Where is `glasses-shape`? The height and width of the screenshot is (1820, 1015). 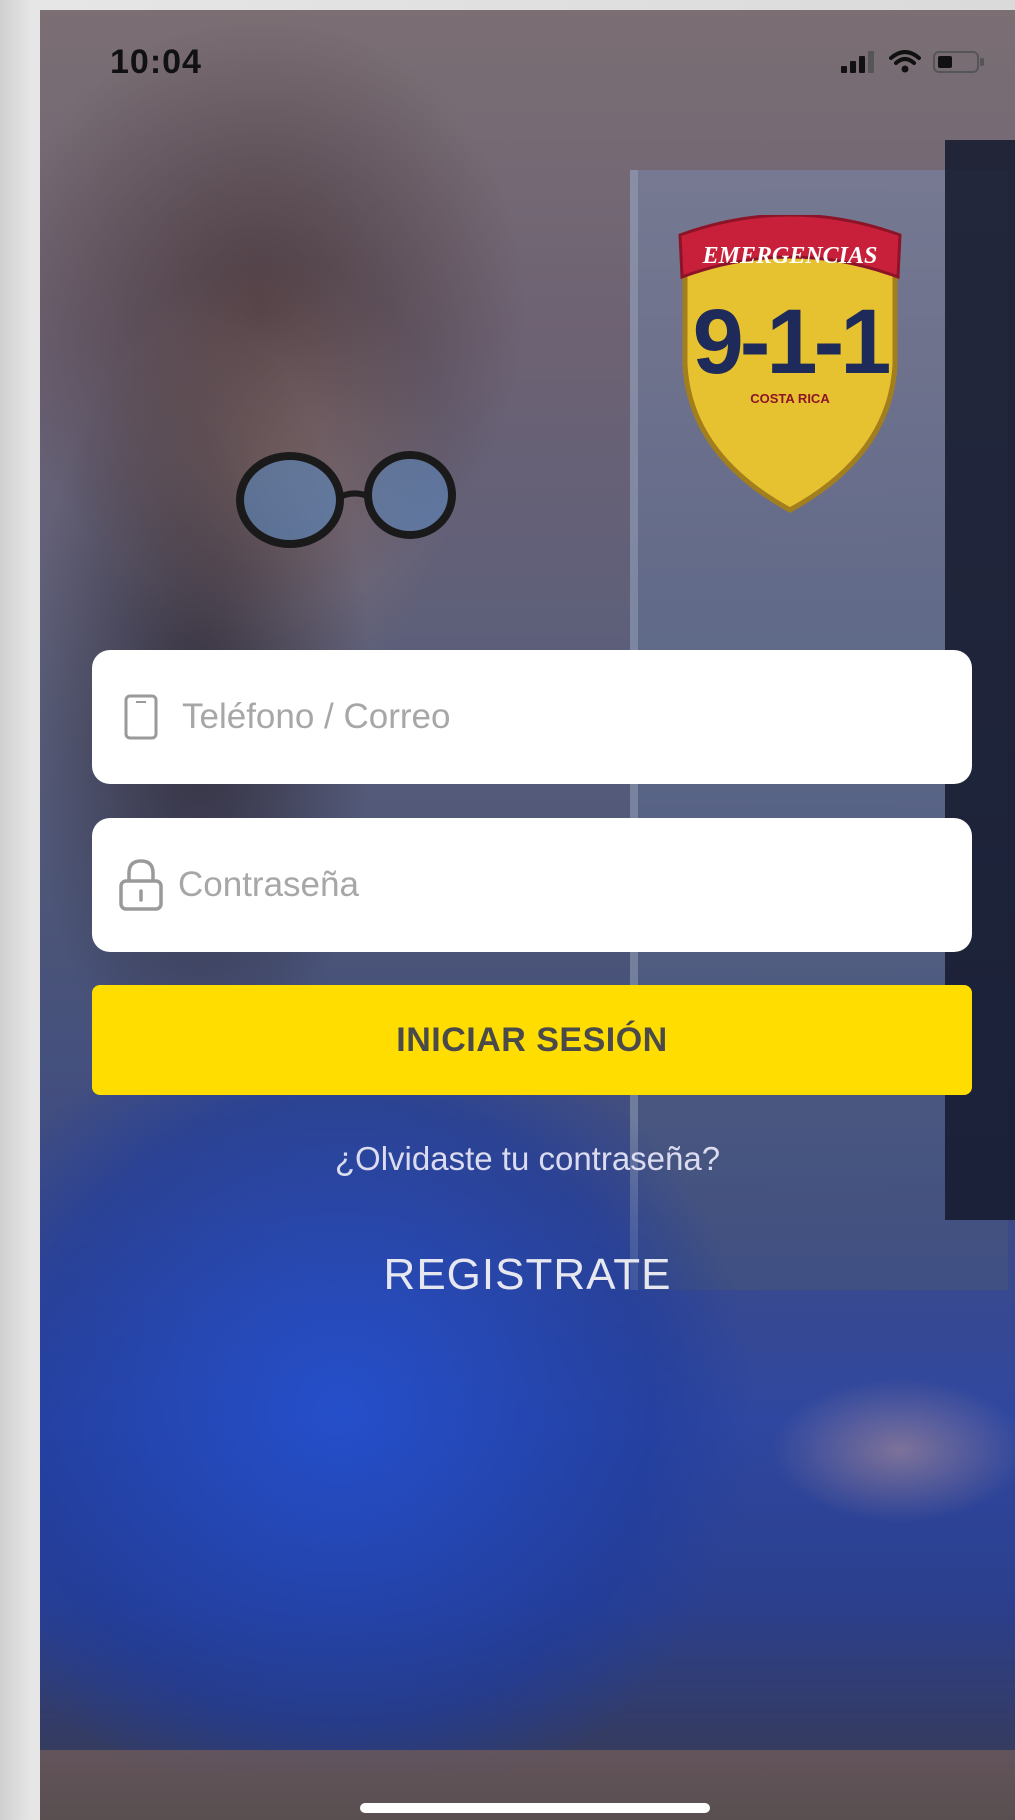 glasses-shape is located at coordinates (346, 499).